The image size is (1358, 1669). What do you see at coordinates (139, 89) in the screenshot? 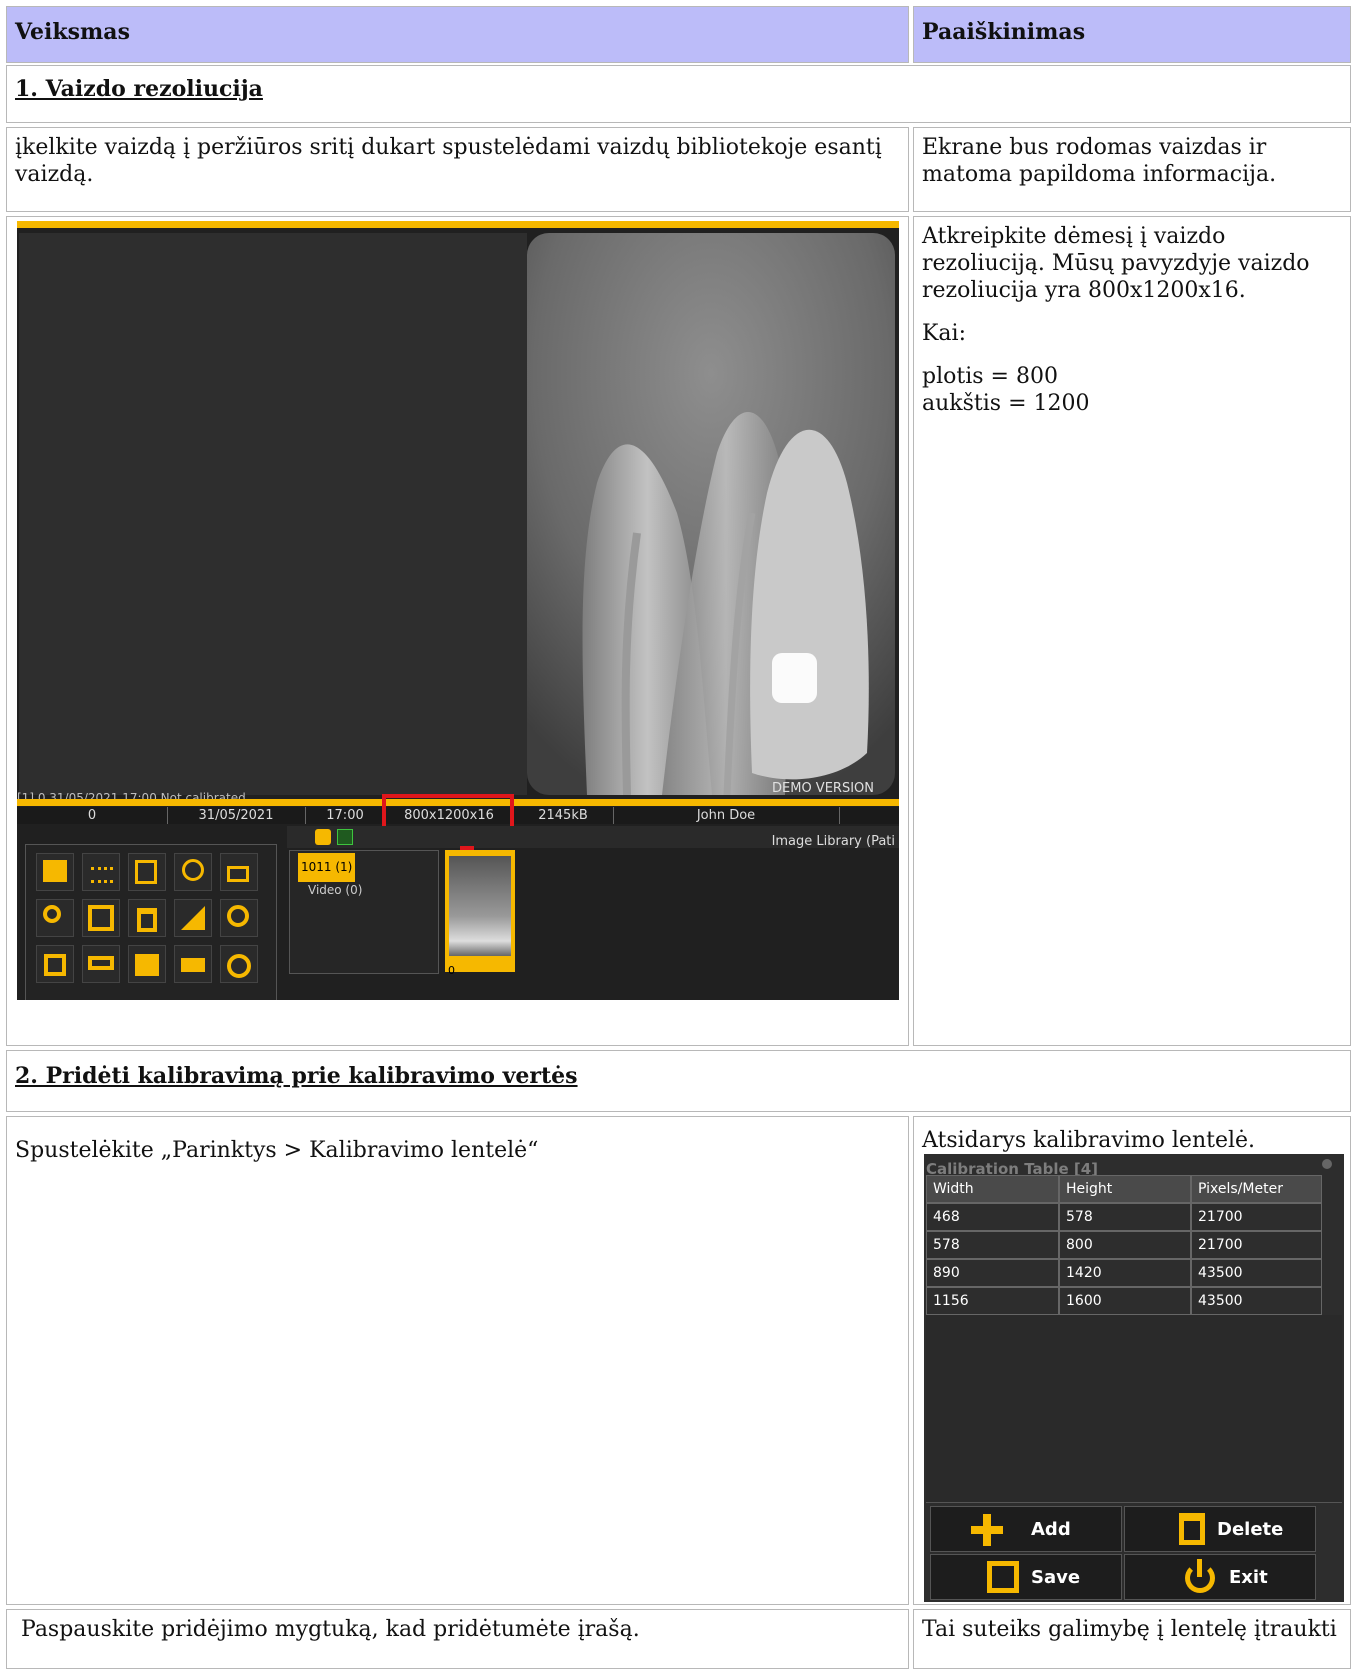
I see `section-1-title: 1. Vaizdo rezoliucija` at bounding box center [139, 89].